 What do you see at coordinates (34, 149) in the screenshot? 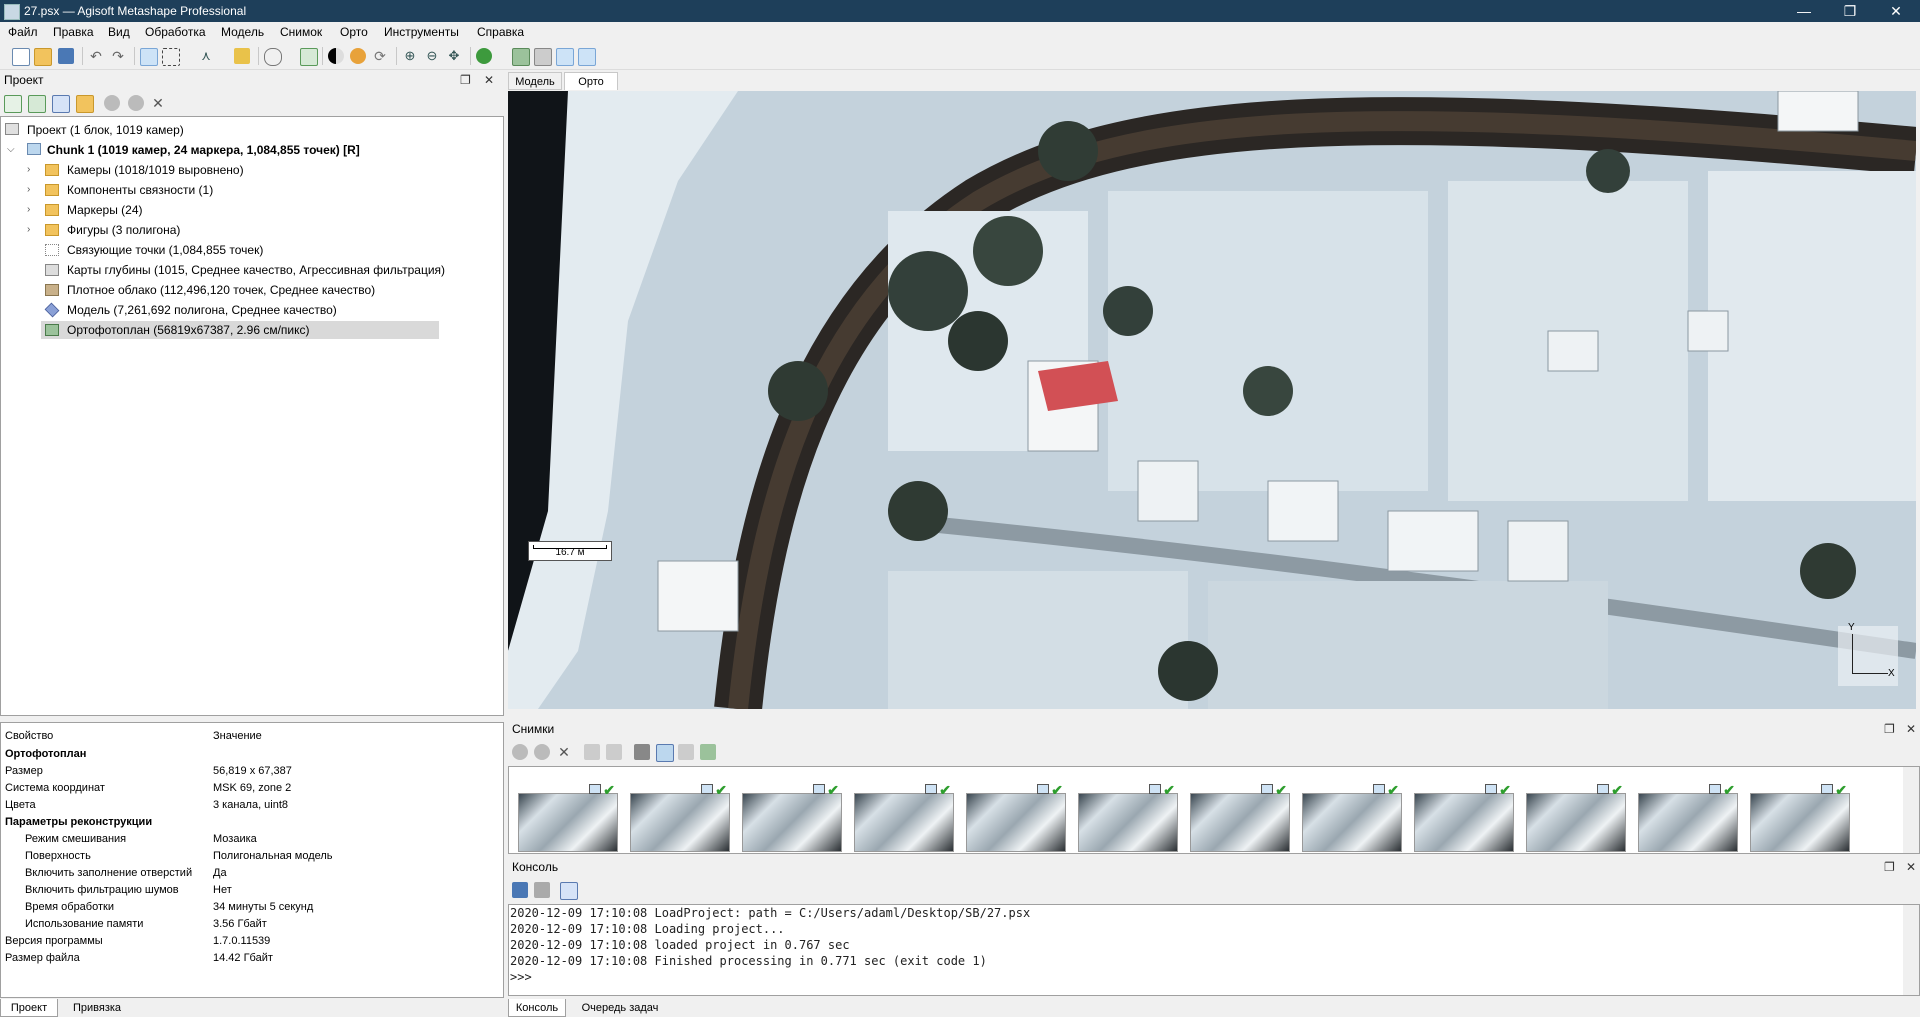
I see `chunk-icon` at bounding box center [34, 149].